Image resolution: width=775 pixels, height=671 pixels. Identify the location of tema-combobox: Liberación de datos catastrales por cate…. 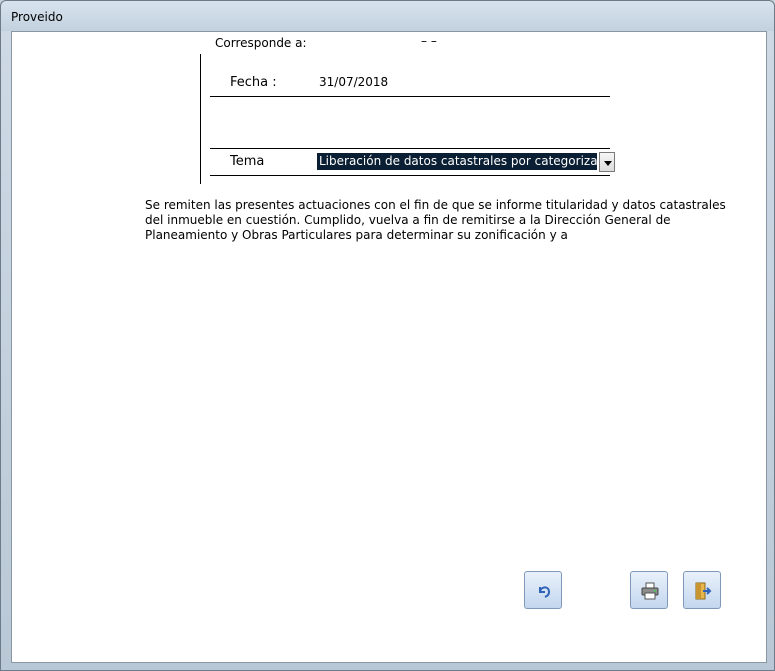
(466, 162).